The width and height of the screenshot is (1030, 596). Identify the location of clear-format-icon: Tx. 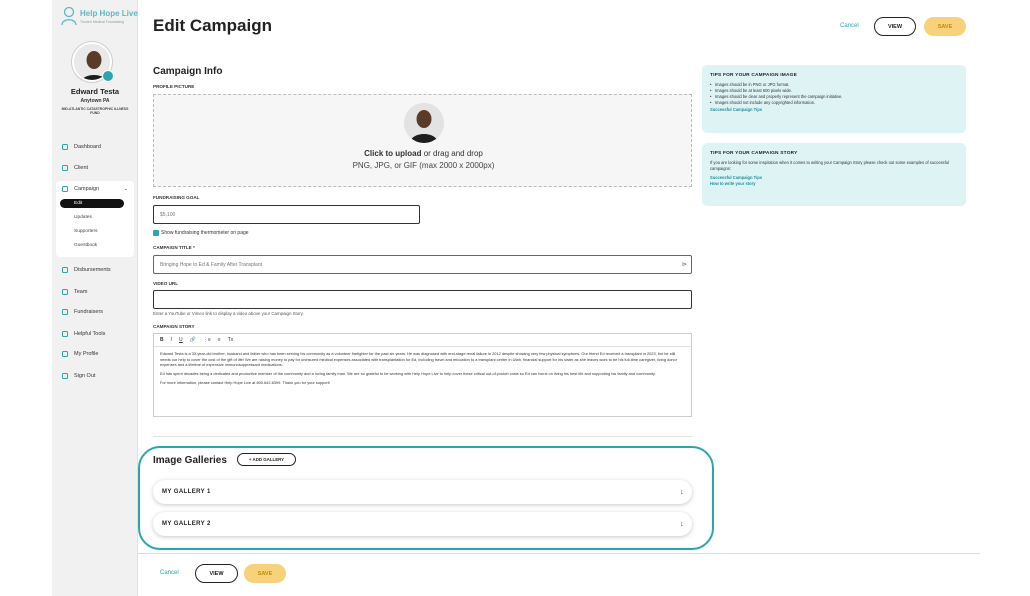
(231, 340).